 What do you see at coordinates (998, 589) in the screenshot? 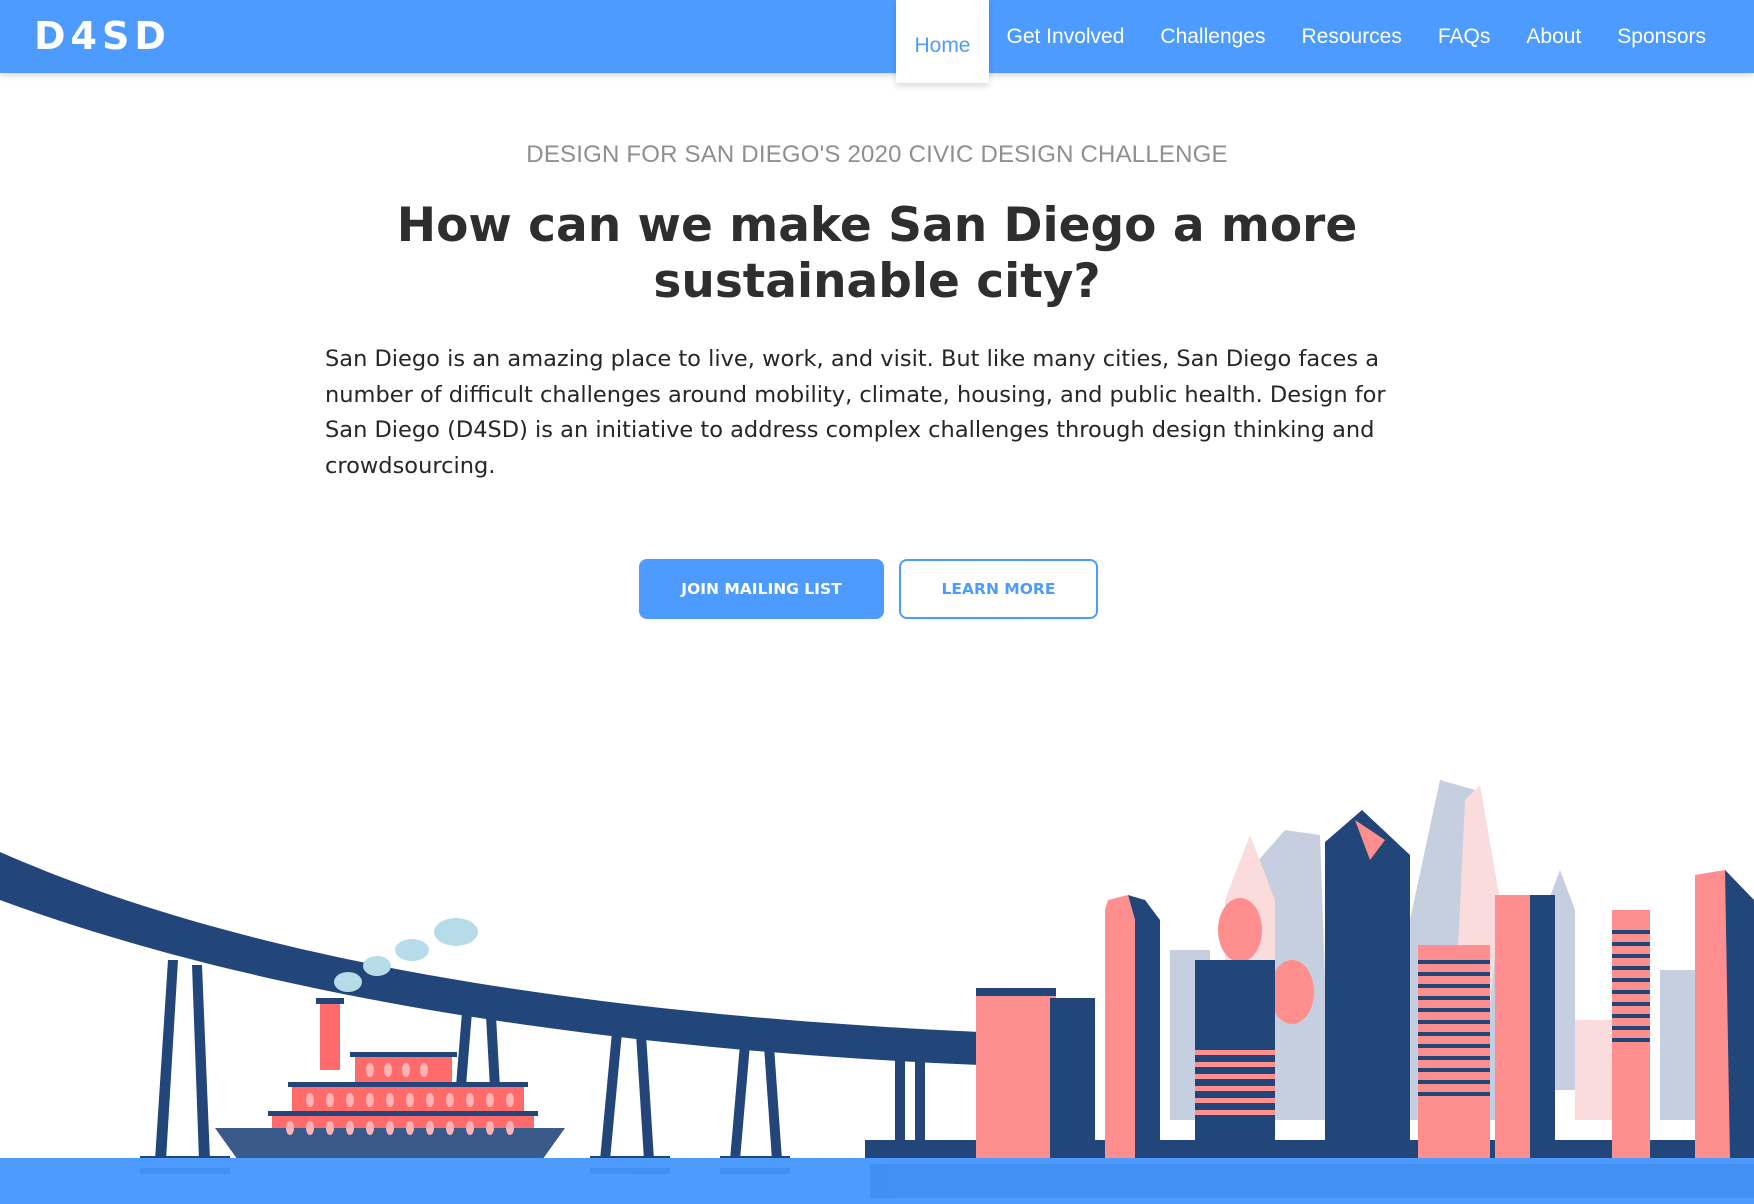
I see `learn-more-button: LEARN MORE` at bounding box center [998, 589].